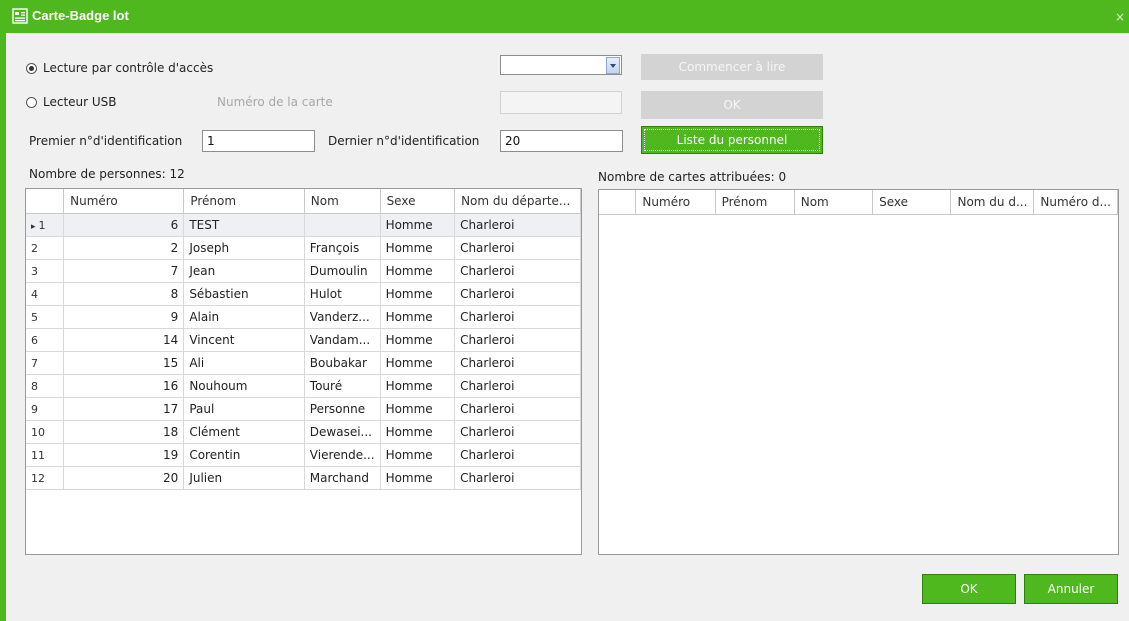 The image size is (1129, 621). I want to click on reader-select, so click(561, 65).